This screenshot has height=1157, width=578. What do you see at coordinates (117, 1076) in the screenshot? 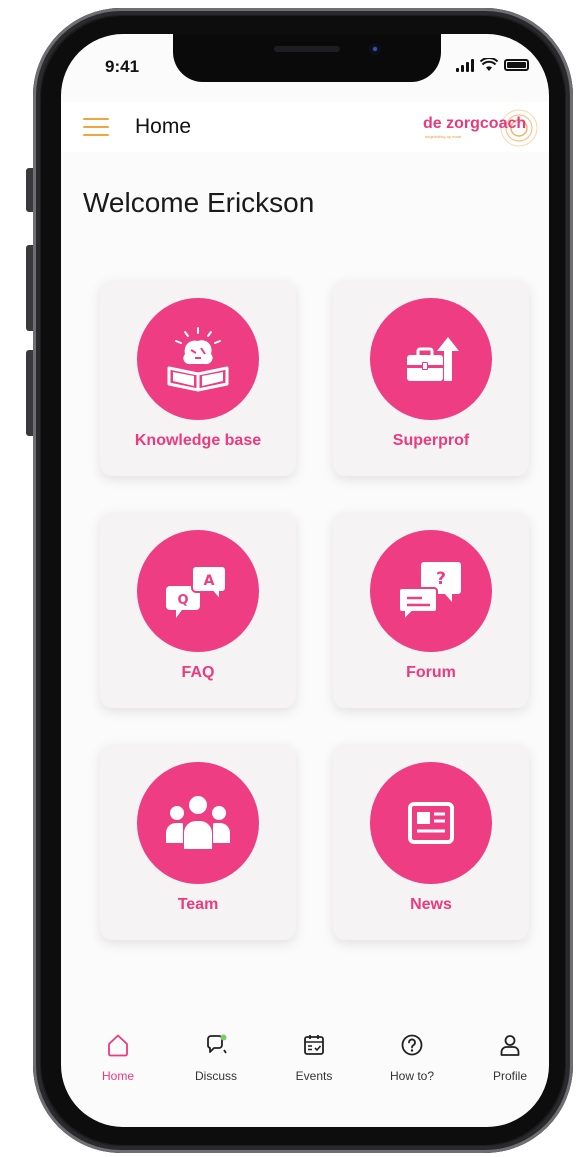
I see `nav-label: Home` at bounding box center [117, 1076].